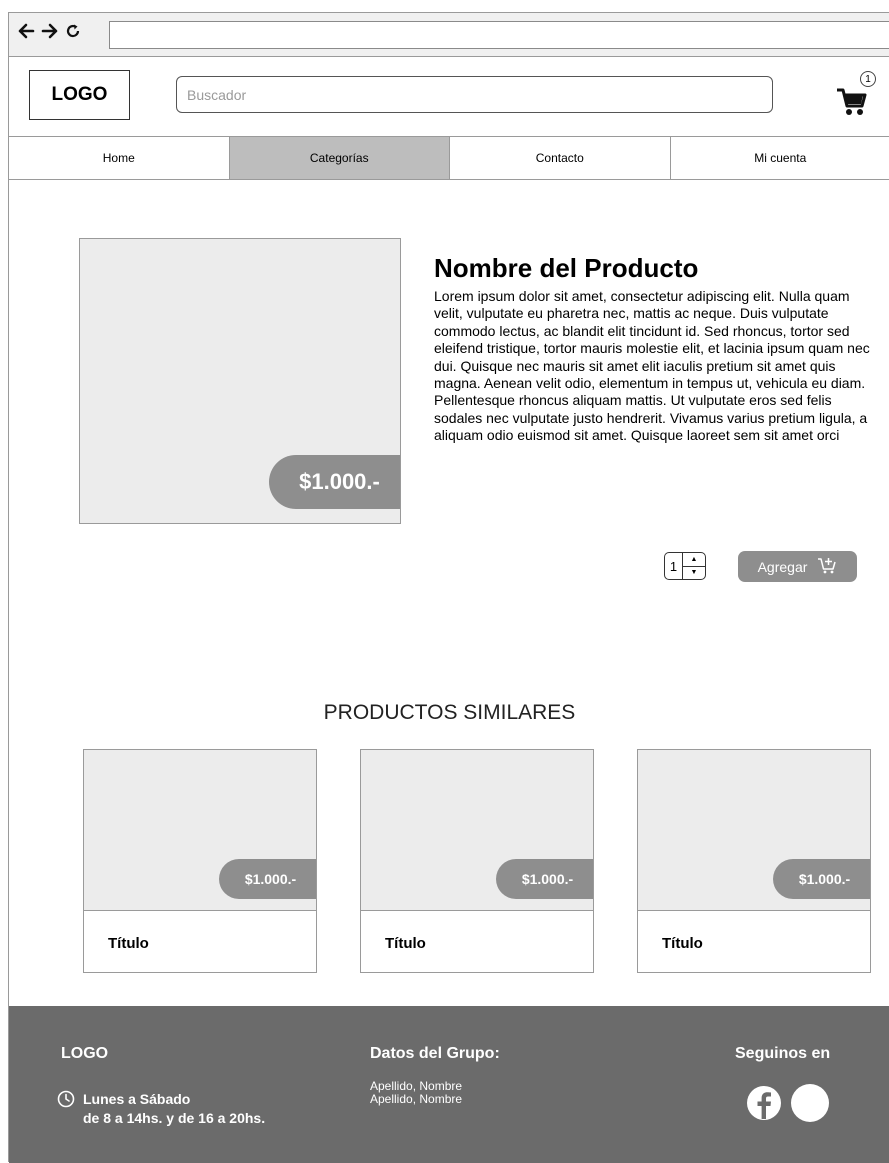  Describe the element at coordinates (26, 31) in the screenshot. I see `back-arrow-icon` at that location.